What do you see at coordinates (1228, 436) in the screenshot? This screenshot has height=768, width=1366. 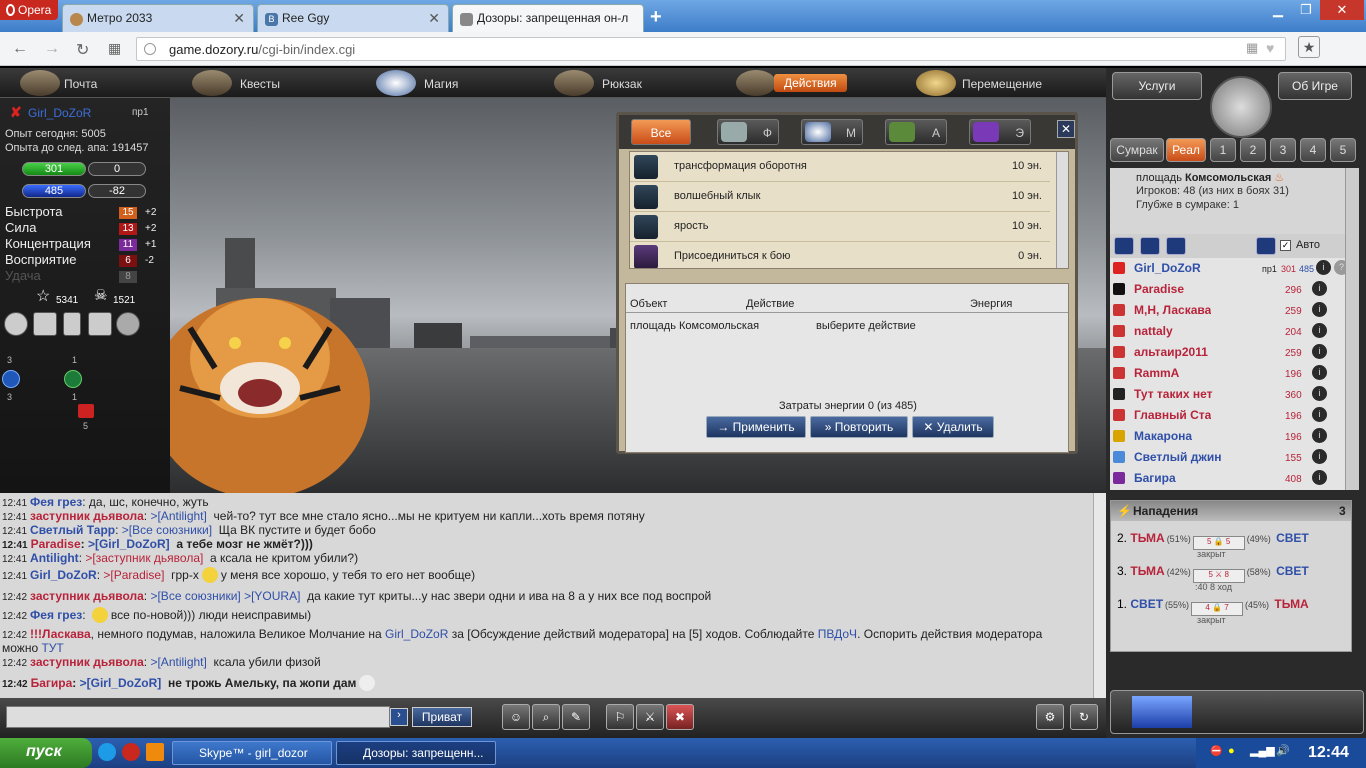 I see `player-row: Макарона 196 i` at bounding box center [1228, 436].